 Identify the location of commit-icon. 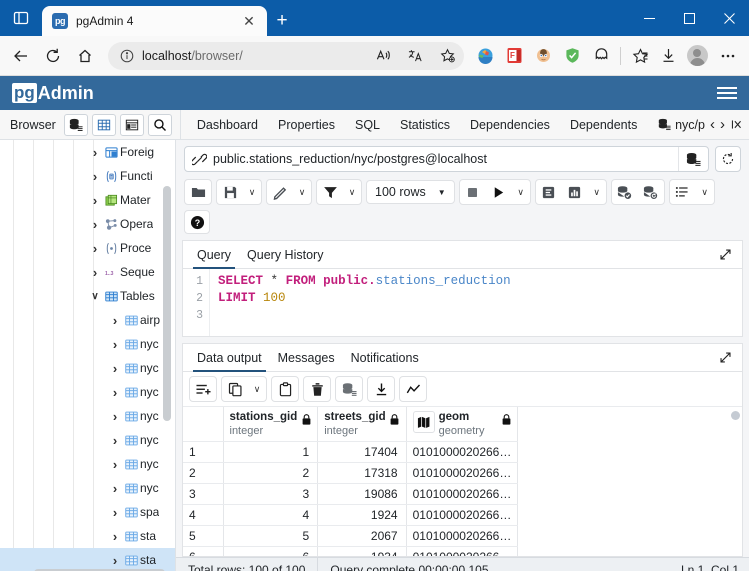
(625, 192).